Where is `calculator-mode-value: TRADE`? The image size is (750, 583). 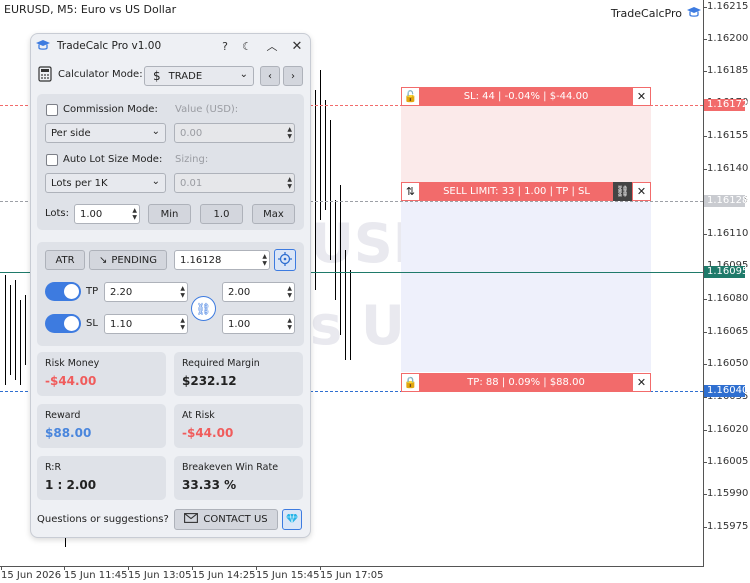
calculator-mode-value: TRADE is located at coordinates (185, 76).